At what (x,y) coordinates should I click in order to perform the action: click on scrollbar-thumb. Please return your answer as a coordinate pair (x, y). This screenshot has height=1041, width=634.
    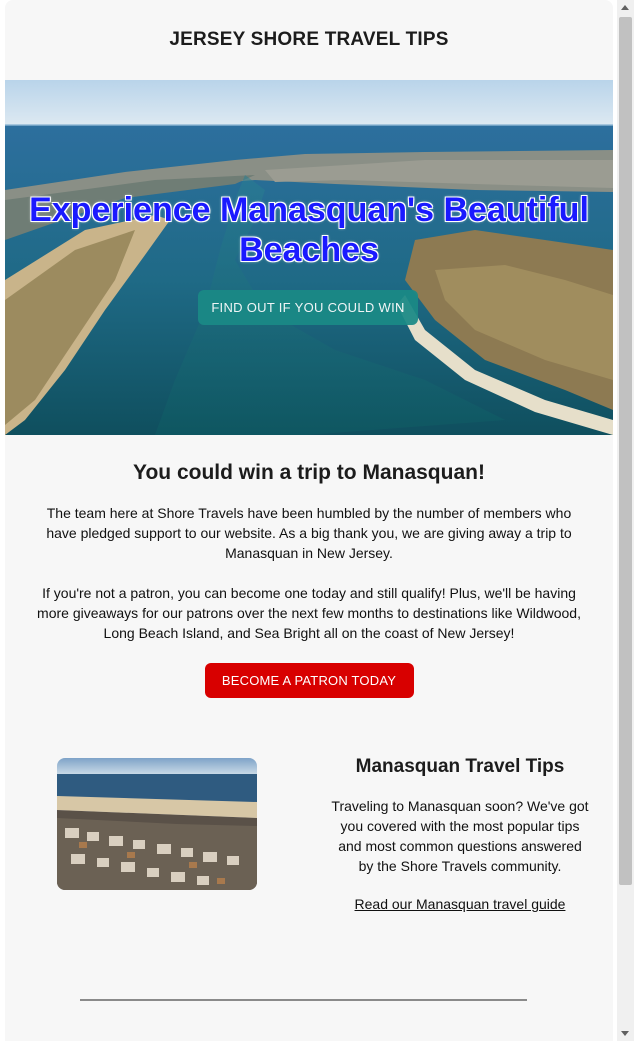
    Looking at the image, I should click on (625, 451).